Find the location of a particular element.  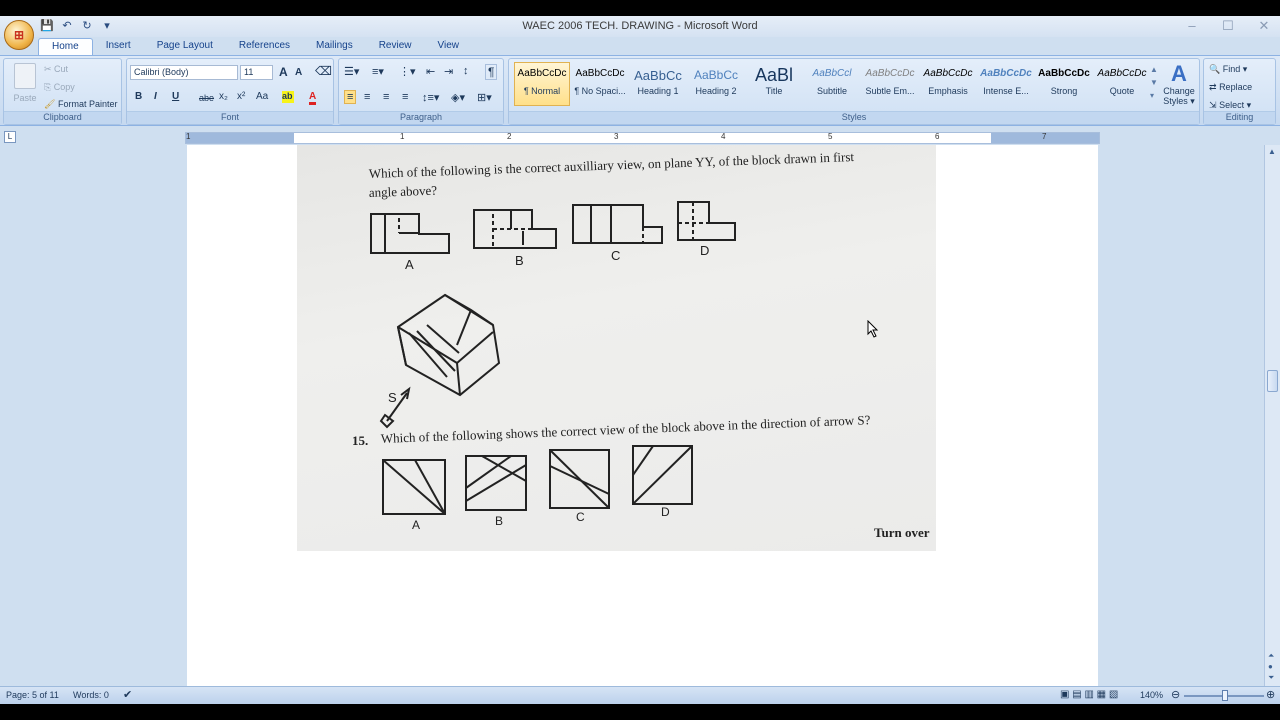

zoom-level: 140% is located at coordinates (1151, 695).